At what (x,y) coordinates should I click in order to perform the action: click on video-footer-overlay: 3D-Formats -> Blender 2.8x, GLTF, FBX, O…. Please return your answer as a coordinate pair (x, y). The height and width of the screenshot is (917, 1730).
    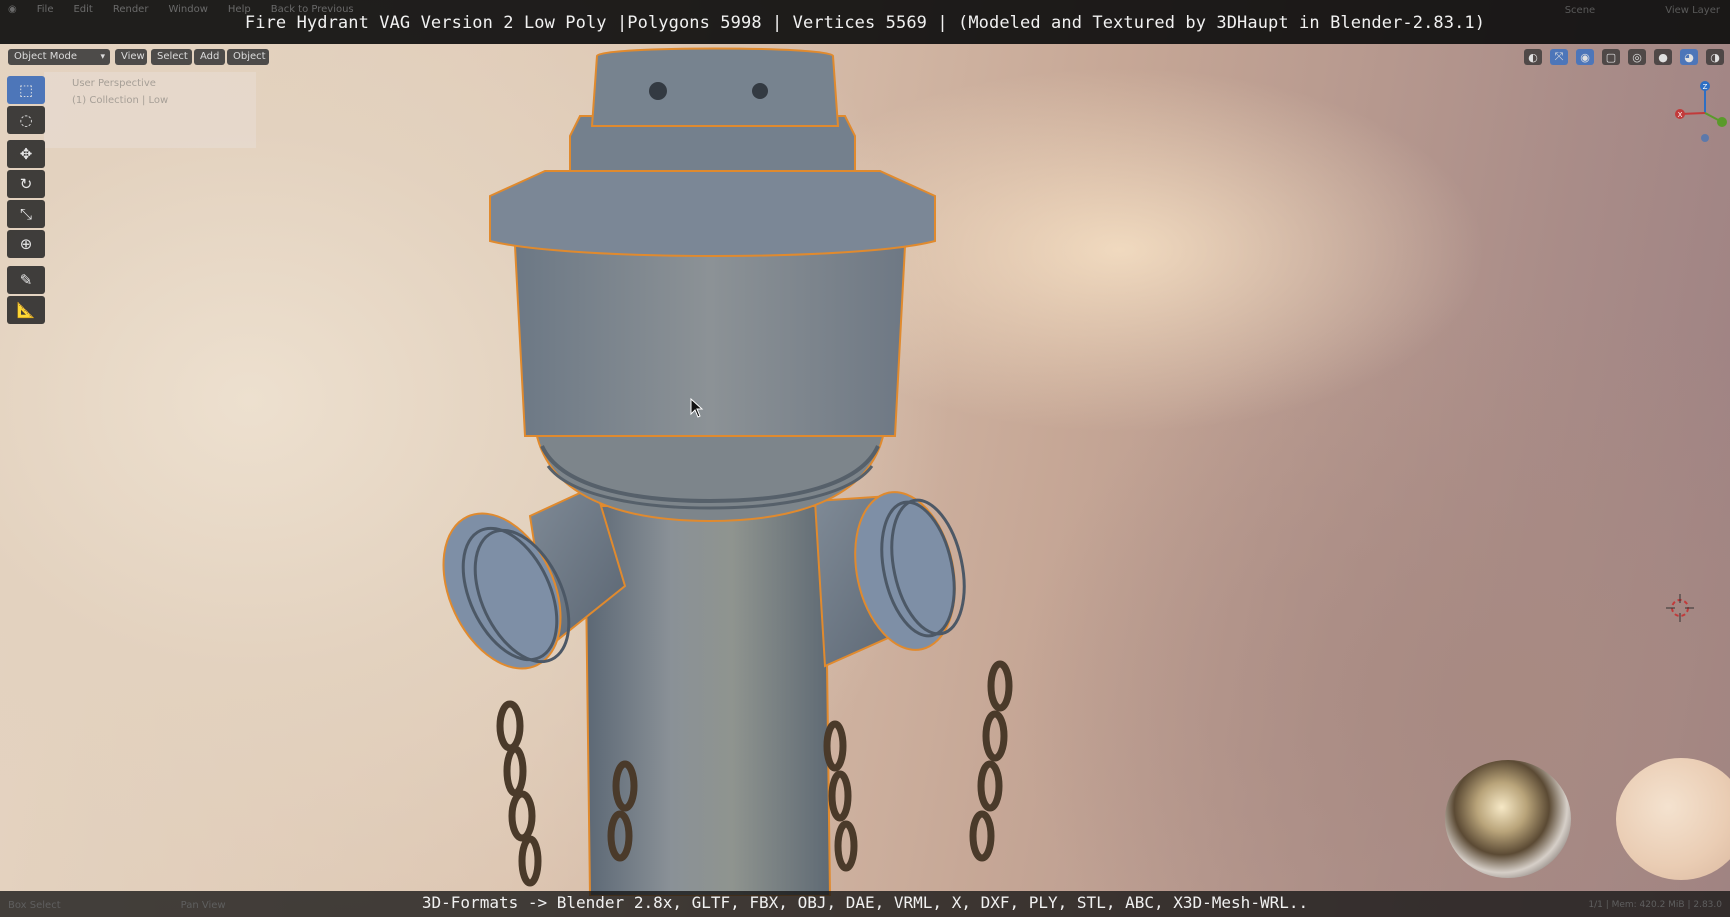
    Looking at the image, I should click on (865, 902).